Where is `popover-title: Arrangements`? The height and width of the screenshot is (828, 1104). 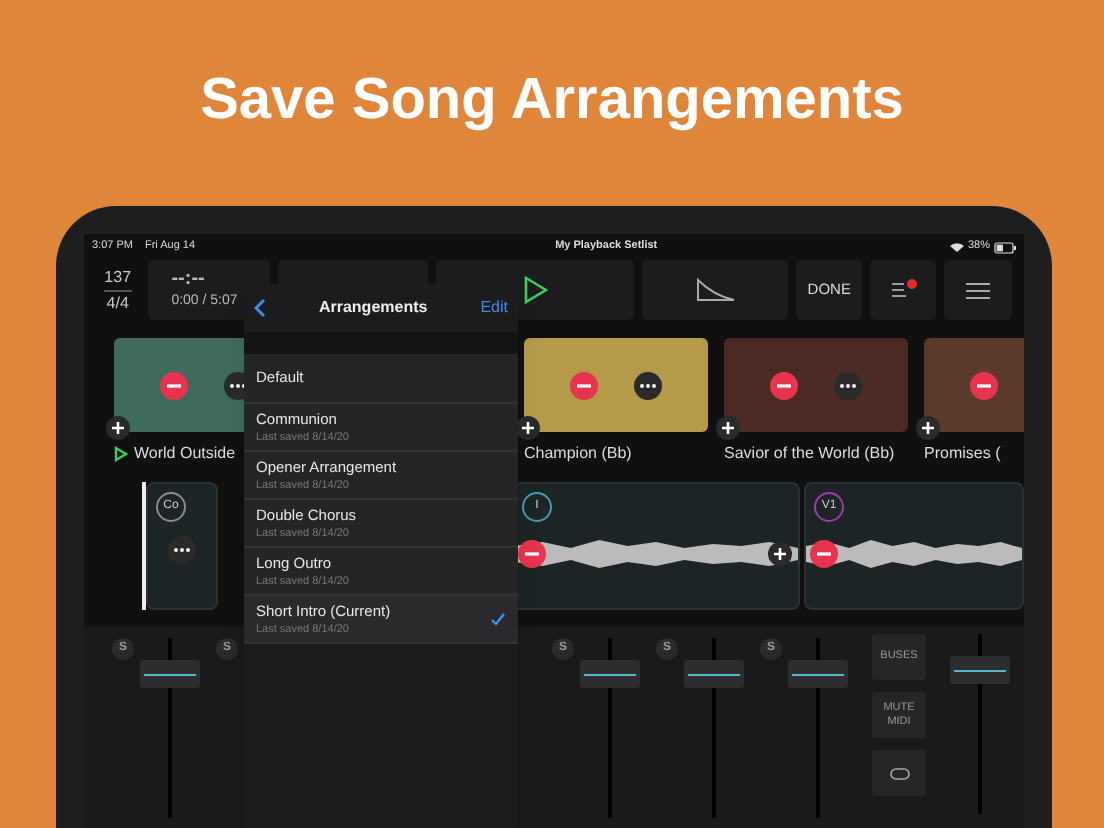
popover-title: Arrangements is located at coordinates (373, 308).